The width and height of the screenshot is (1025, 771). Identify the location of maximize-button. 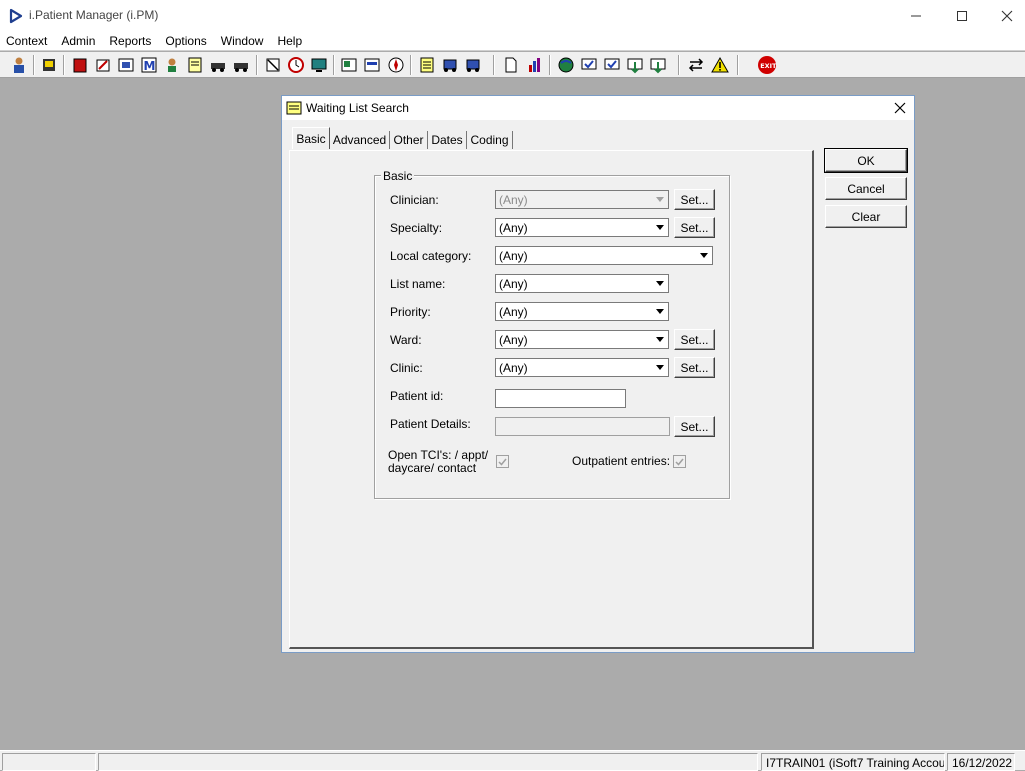
(962, 15).